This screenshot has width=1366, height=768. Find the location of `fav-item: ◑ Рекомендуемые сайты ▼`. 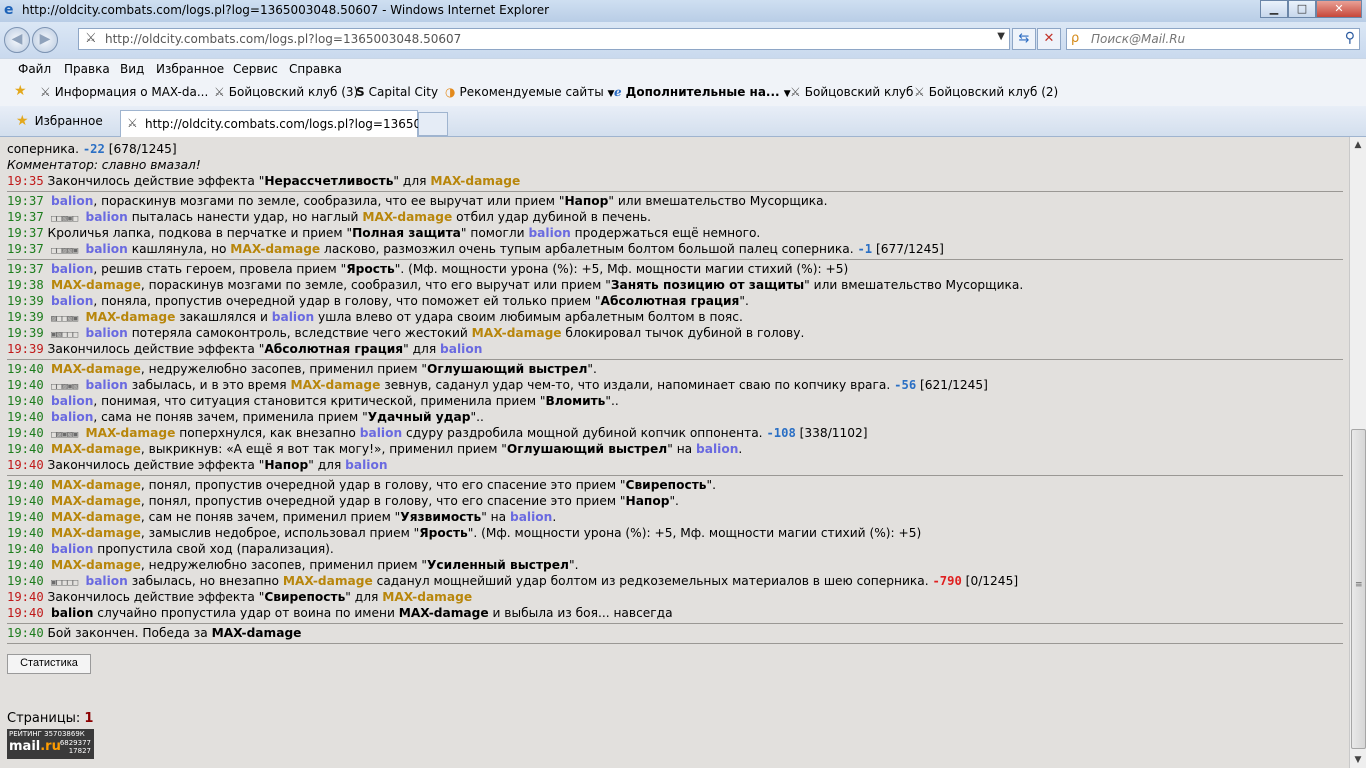

fav-item: ◑ Рекомендуемые сайты ▼ is located at coordinates (529, 92).